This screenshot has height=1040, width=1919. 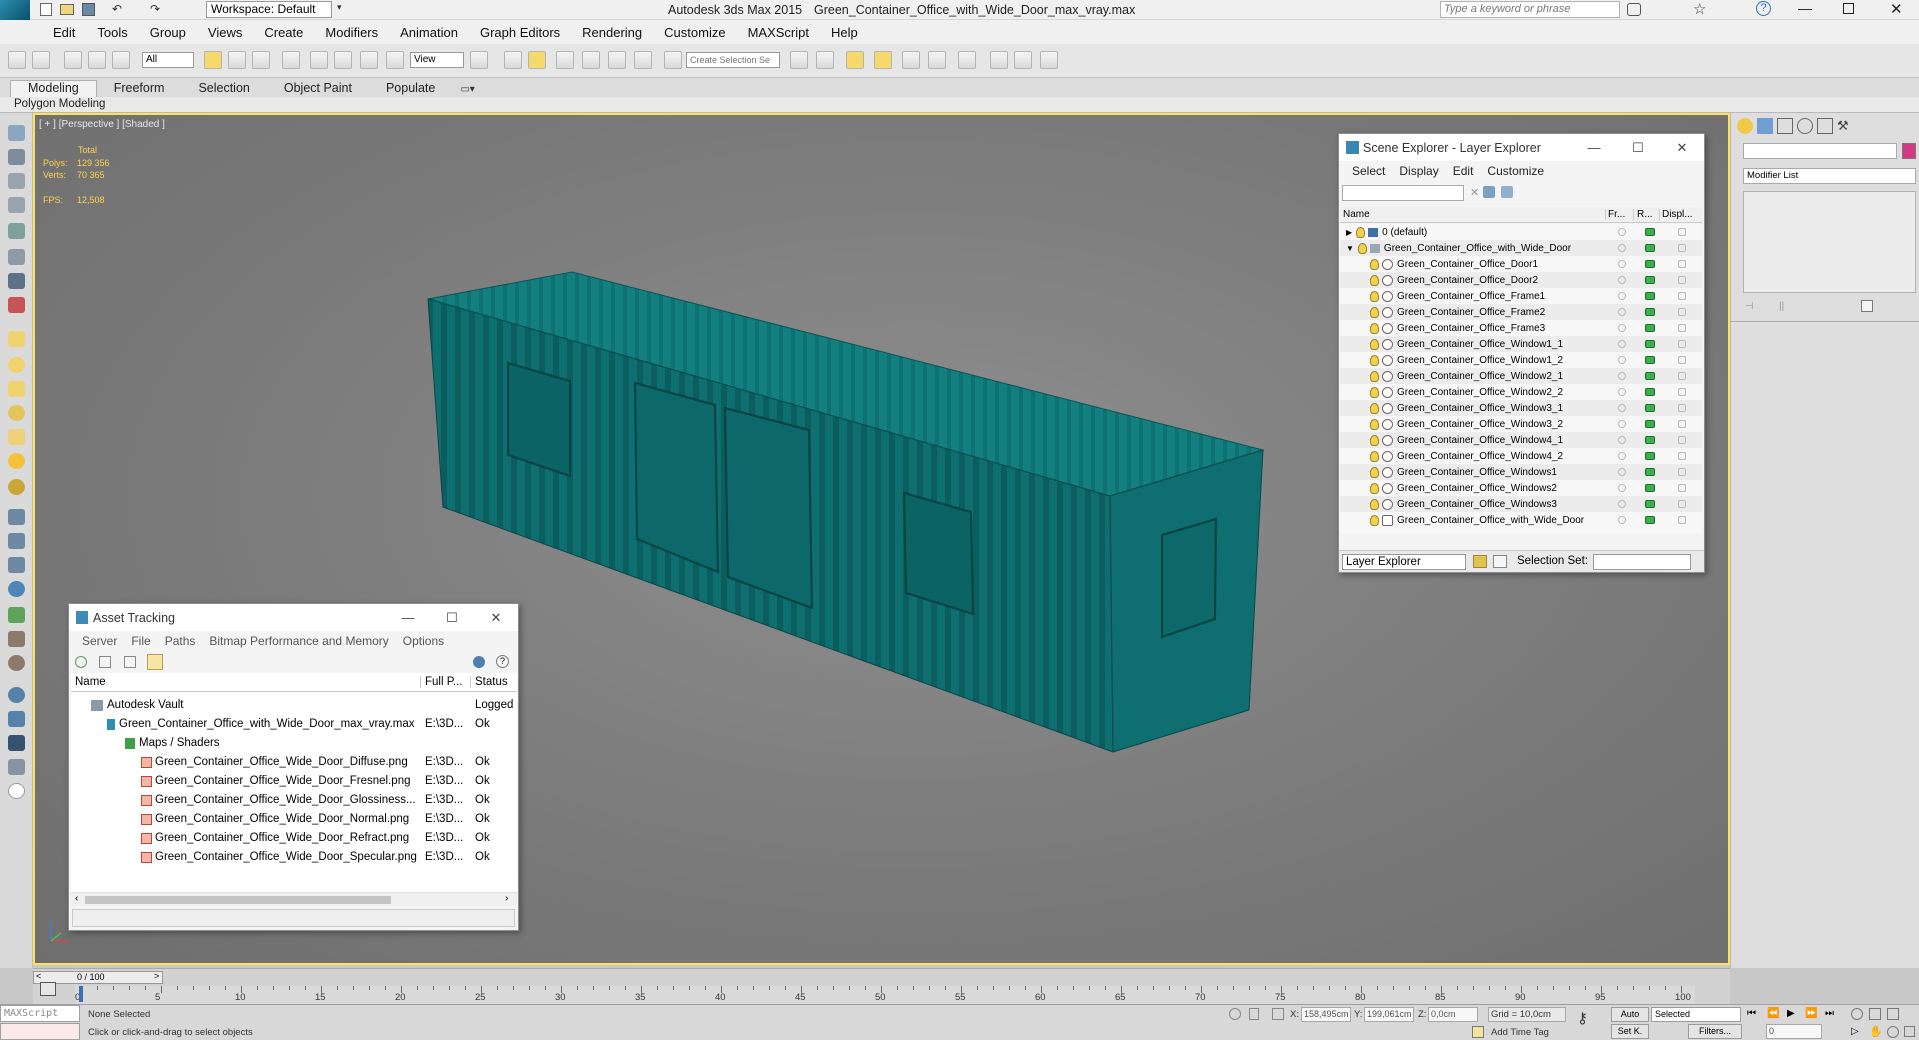 What do you see at coordinates (16, 565) in the screenshot?
I see `system-icon` at bounding box center [16, 565].